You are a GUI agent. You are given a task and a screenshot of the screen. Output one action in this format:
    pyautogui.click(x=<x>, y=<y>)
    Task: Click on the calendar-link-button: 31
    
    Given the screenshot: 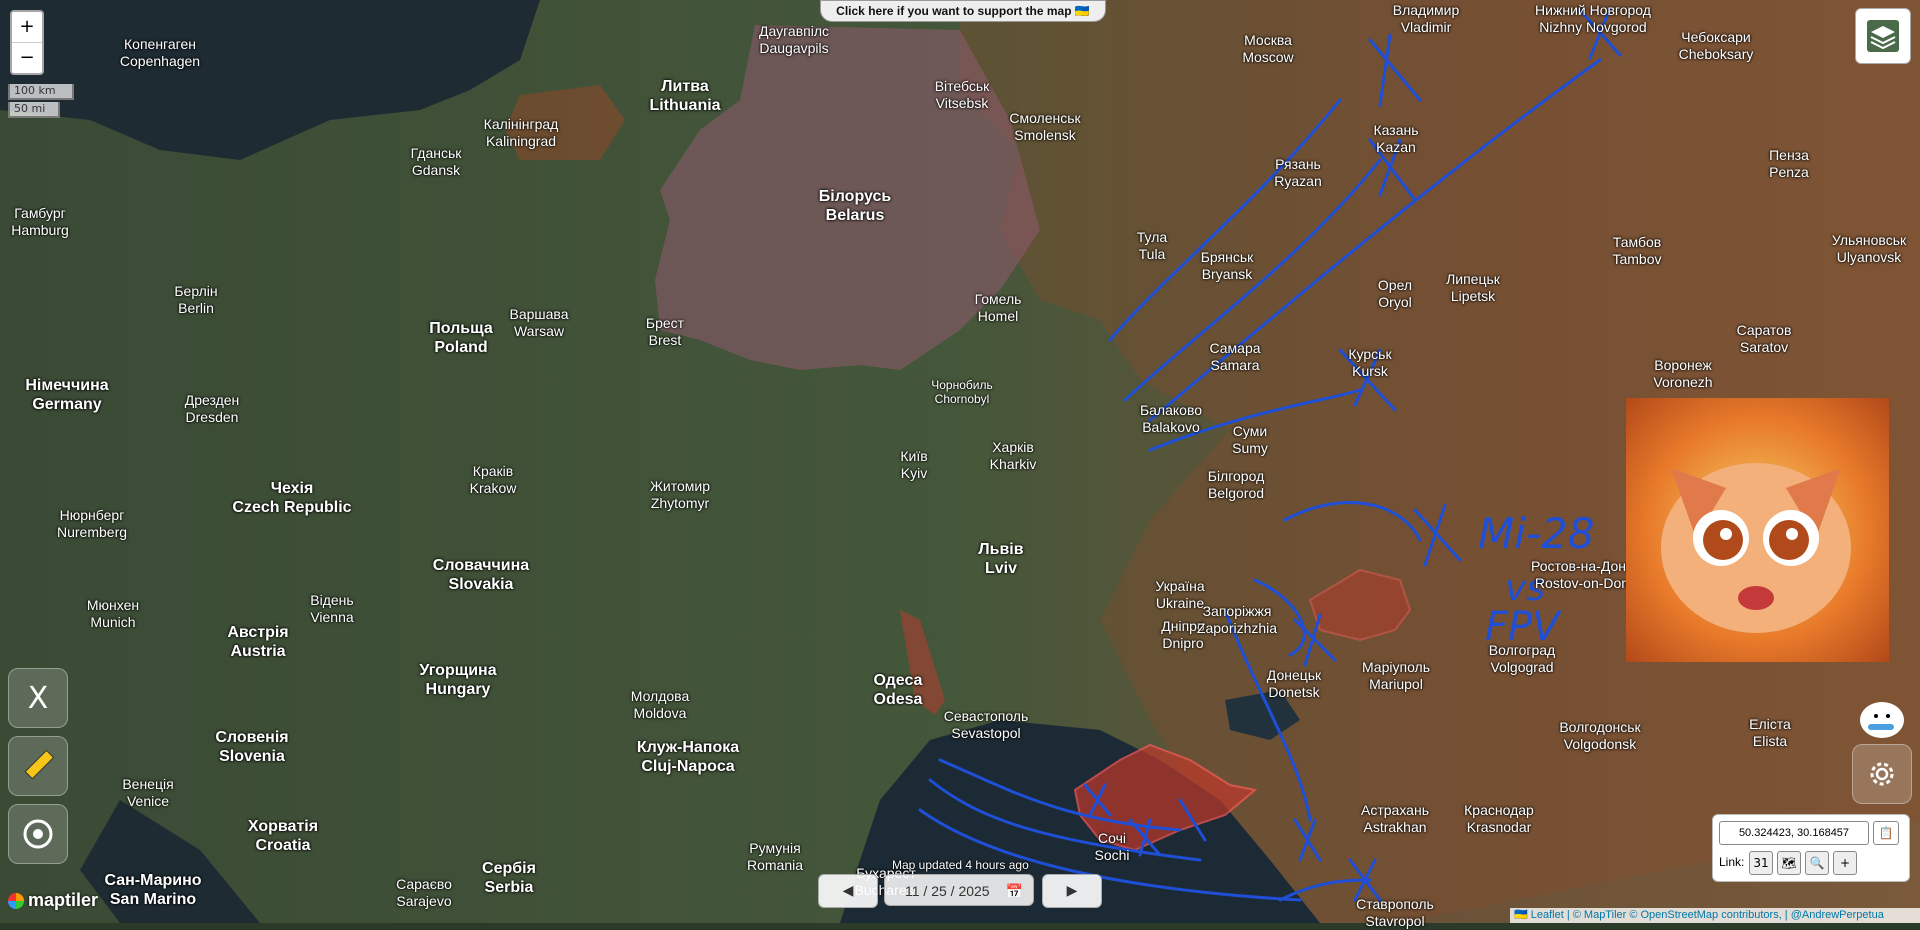 What is the action you would take?
    pyautogui.click(x=1761, y=863)
    